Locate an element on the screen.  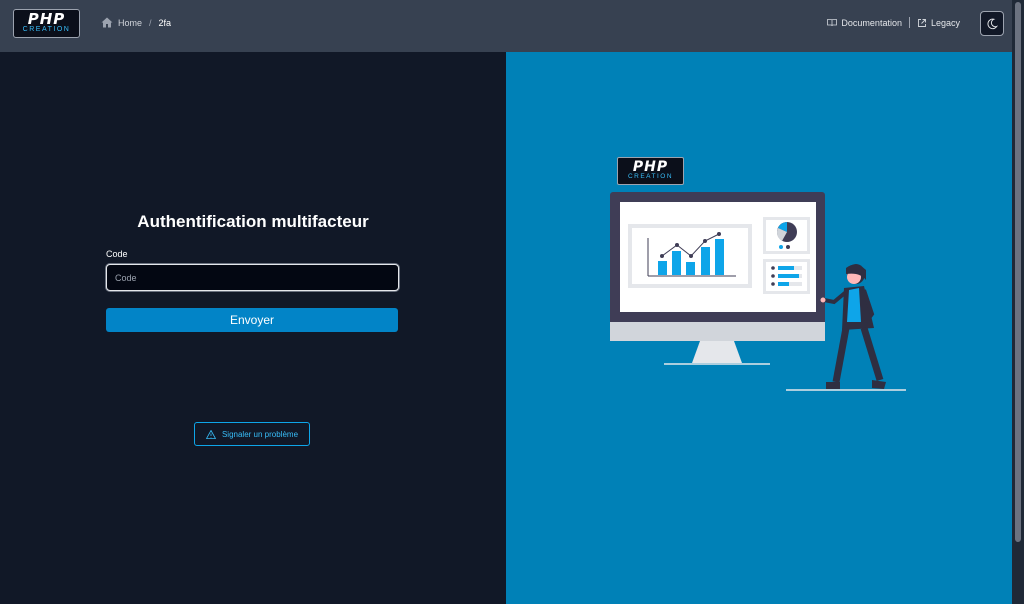
theme-toggle-button is located at coordinates (992, 23).